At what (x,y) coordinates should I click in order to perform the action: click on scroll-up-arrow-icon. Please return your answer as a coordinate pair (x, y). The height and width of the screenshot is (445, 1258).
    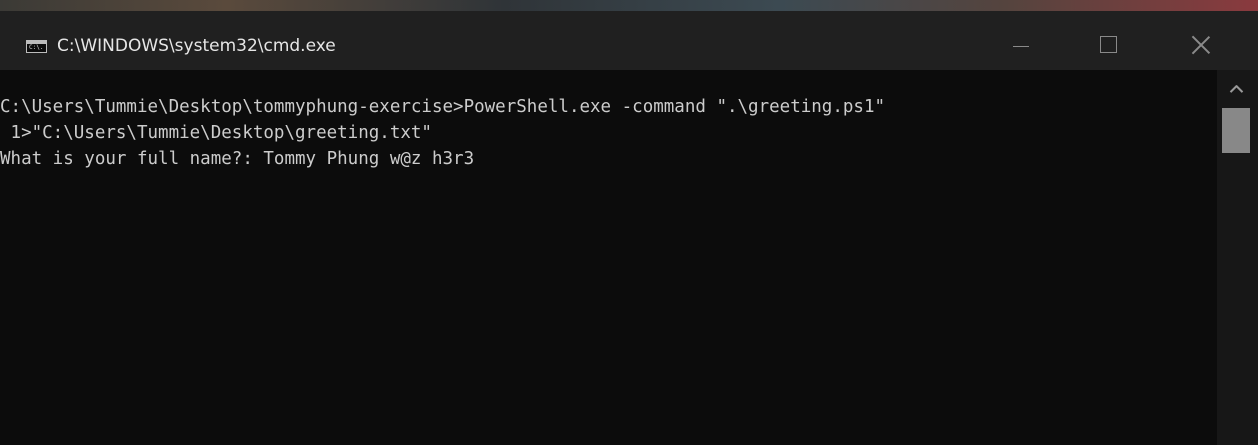
    Looking at the image, I should click on (1236, 89).